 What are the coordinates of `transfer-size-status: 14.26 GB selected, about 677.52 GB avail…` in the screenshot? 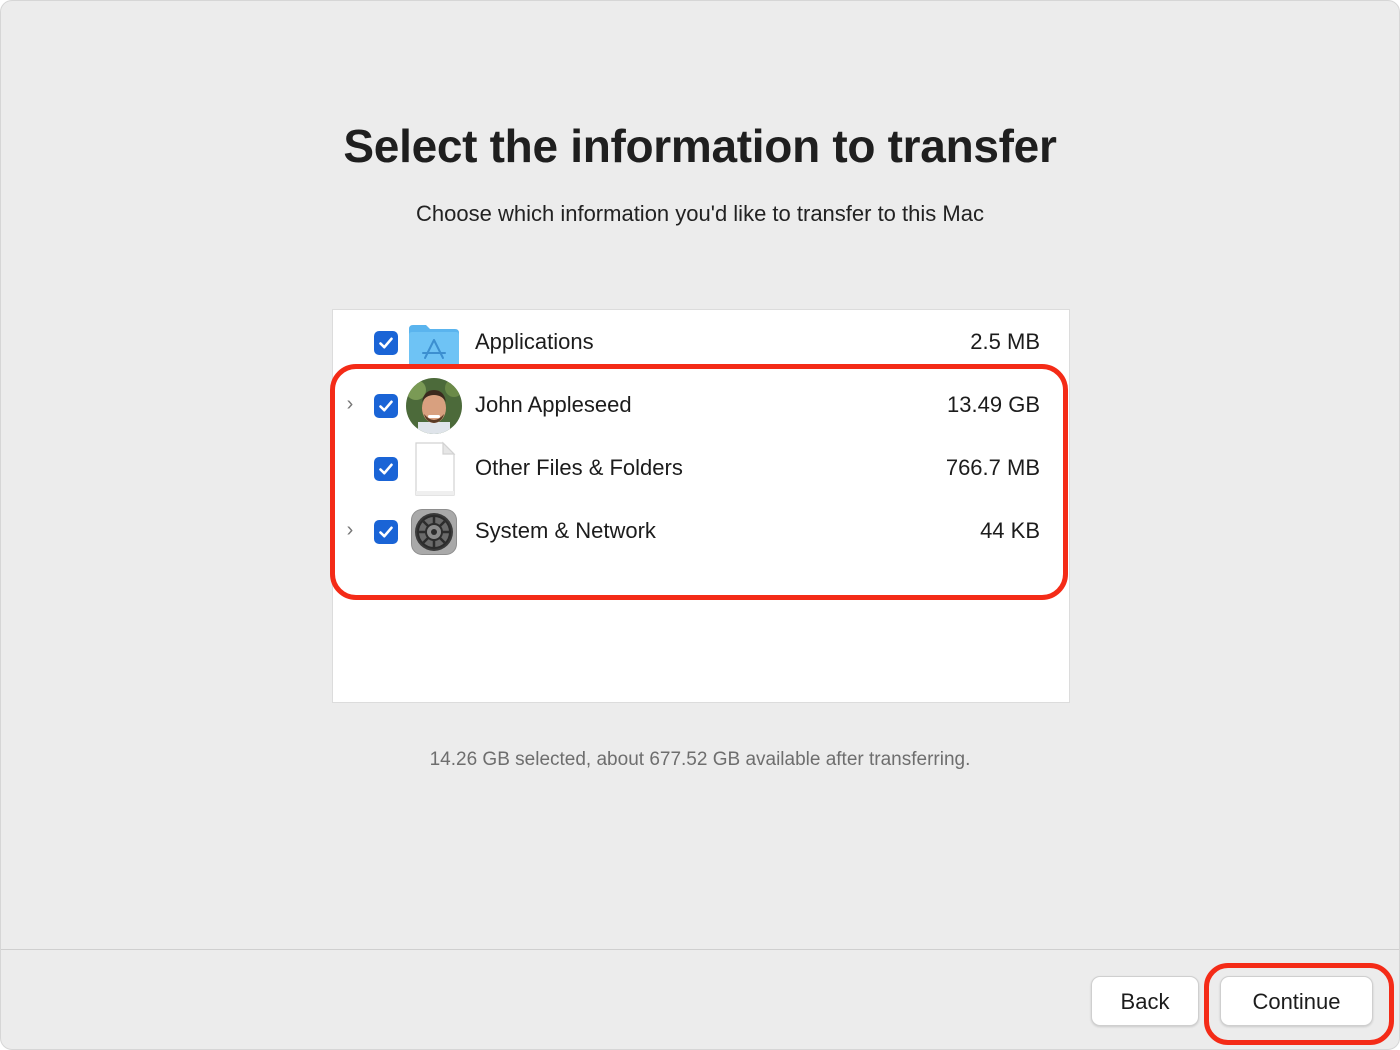 It's located at (700, 759).